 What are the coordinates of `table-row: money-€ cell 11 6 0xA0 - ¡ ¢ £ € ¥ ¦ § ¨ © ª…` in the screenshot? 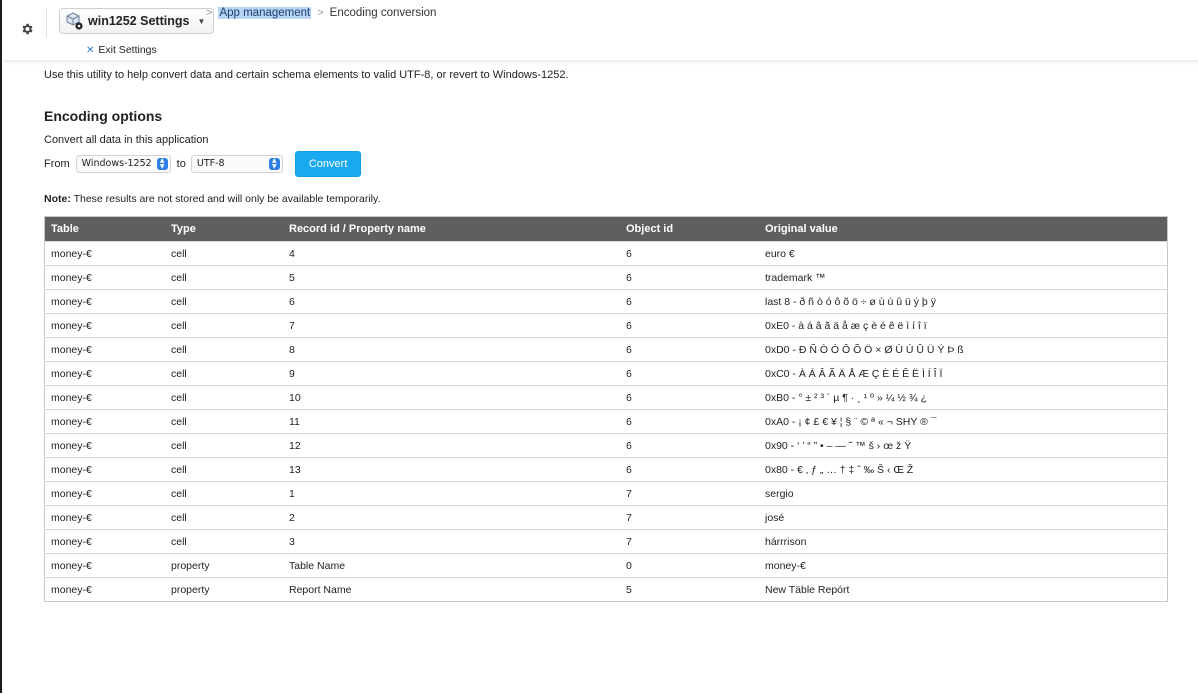 It's located at (606, 421).